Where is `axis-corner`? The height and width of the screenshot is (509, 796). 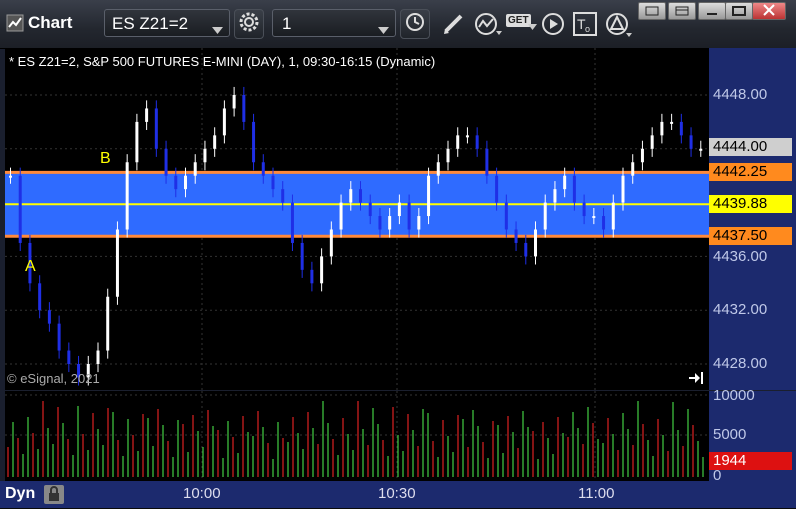 axis-corner is located at coordinates (752, 494).